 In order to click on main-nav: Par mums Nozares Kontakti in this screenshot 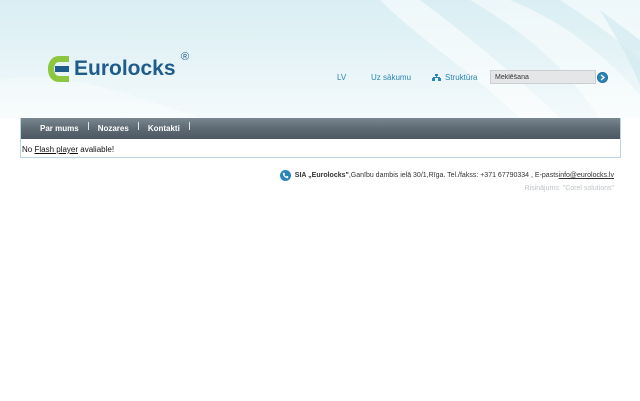, I will do `click(320, 128)`.